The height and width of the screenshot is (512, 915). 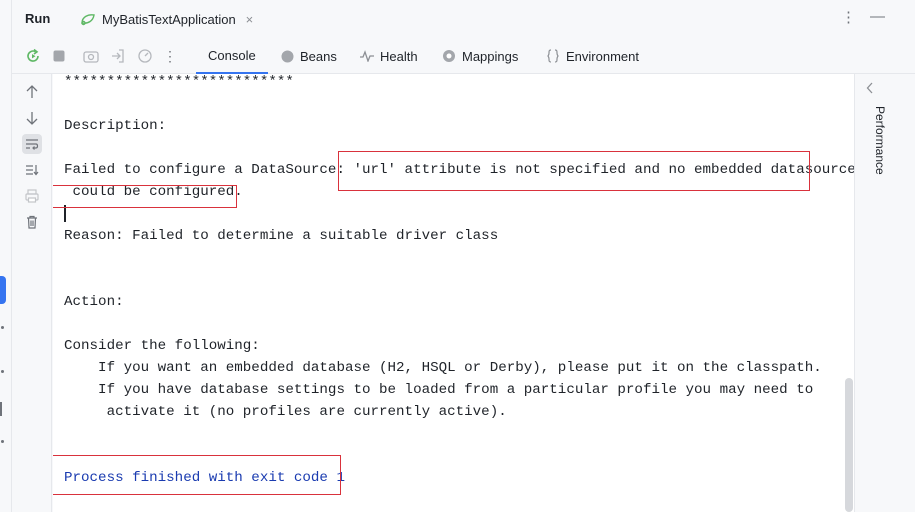 What do you see at coordinates (848, 17) in the screenshot?
I see `more-options-icon: ⋮` at bounding box center [848, 17].